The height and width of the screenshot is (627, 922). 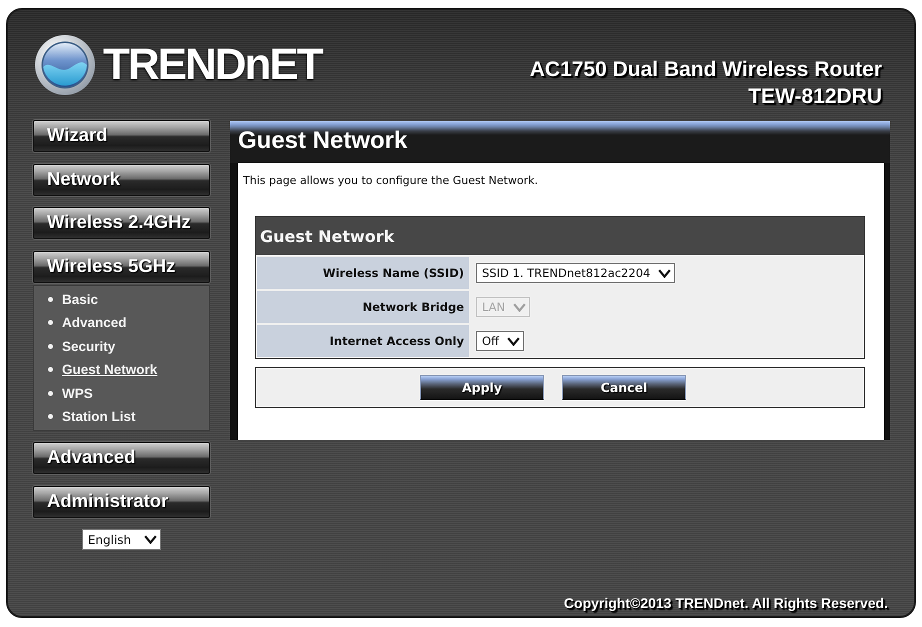 What do you see at coordinates (363, 341) in the screenshot?
I see `field-label: Internet Access Only` at bounding box center [363, 341].